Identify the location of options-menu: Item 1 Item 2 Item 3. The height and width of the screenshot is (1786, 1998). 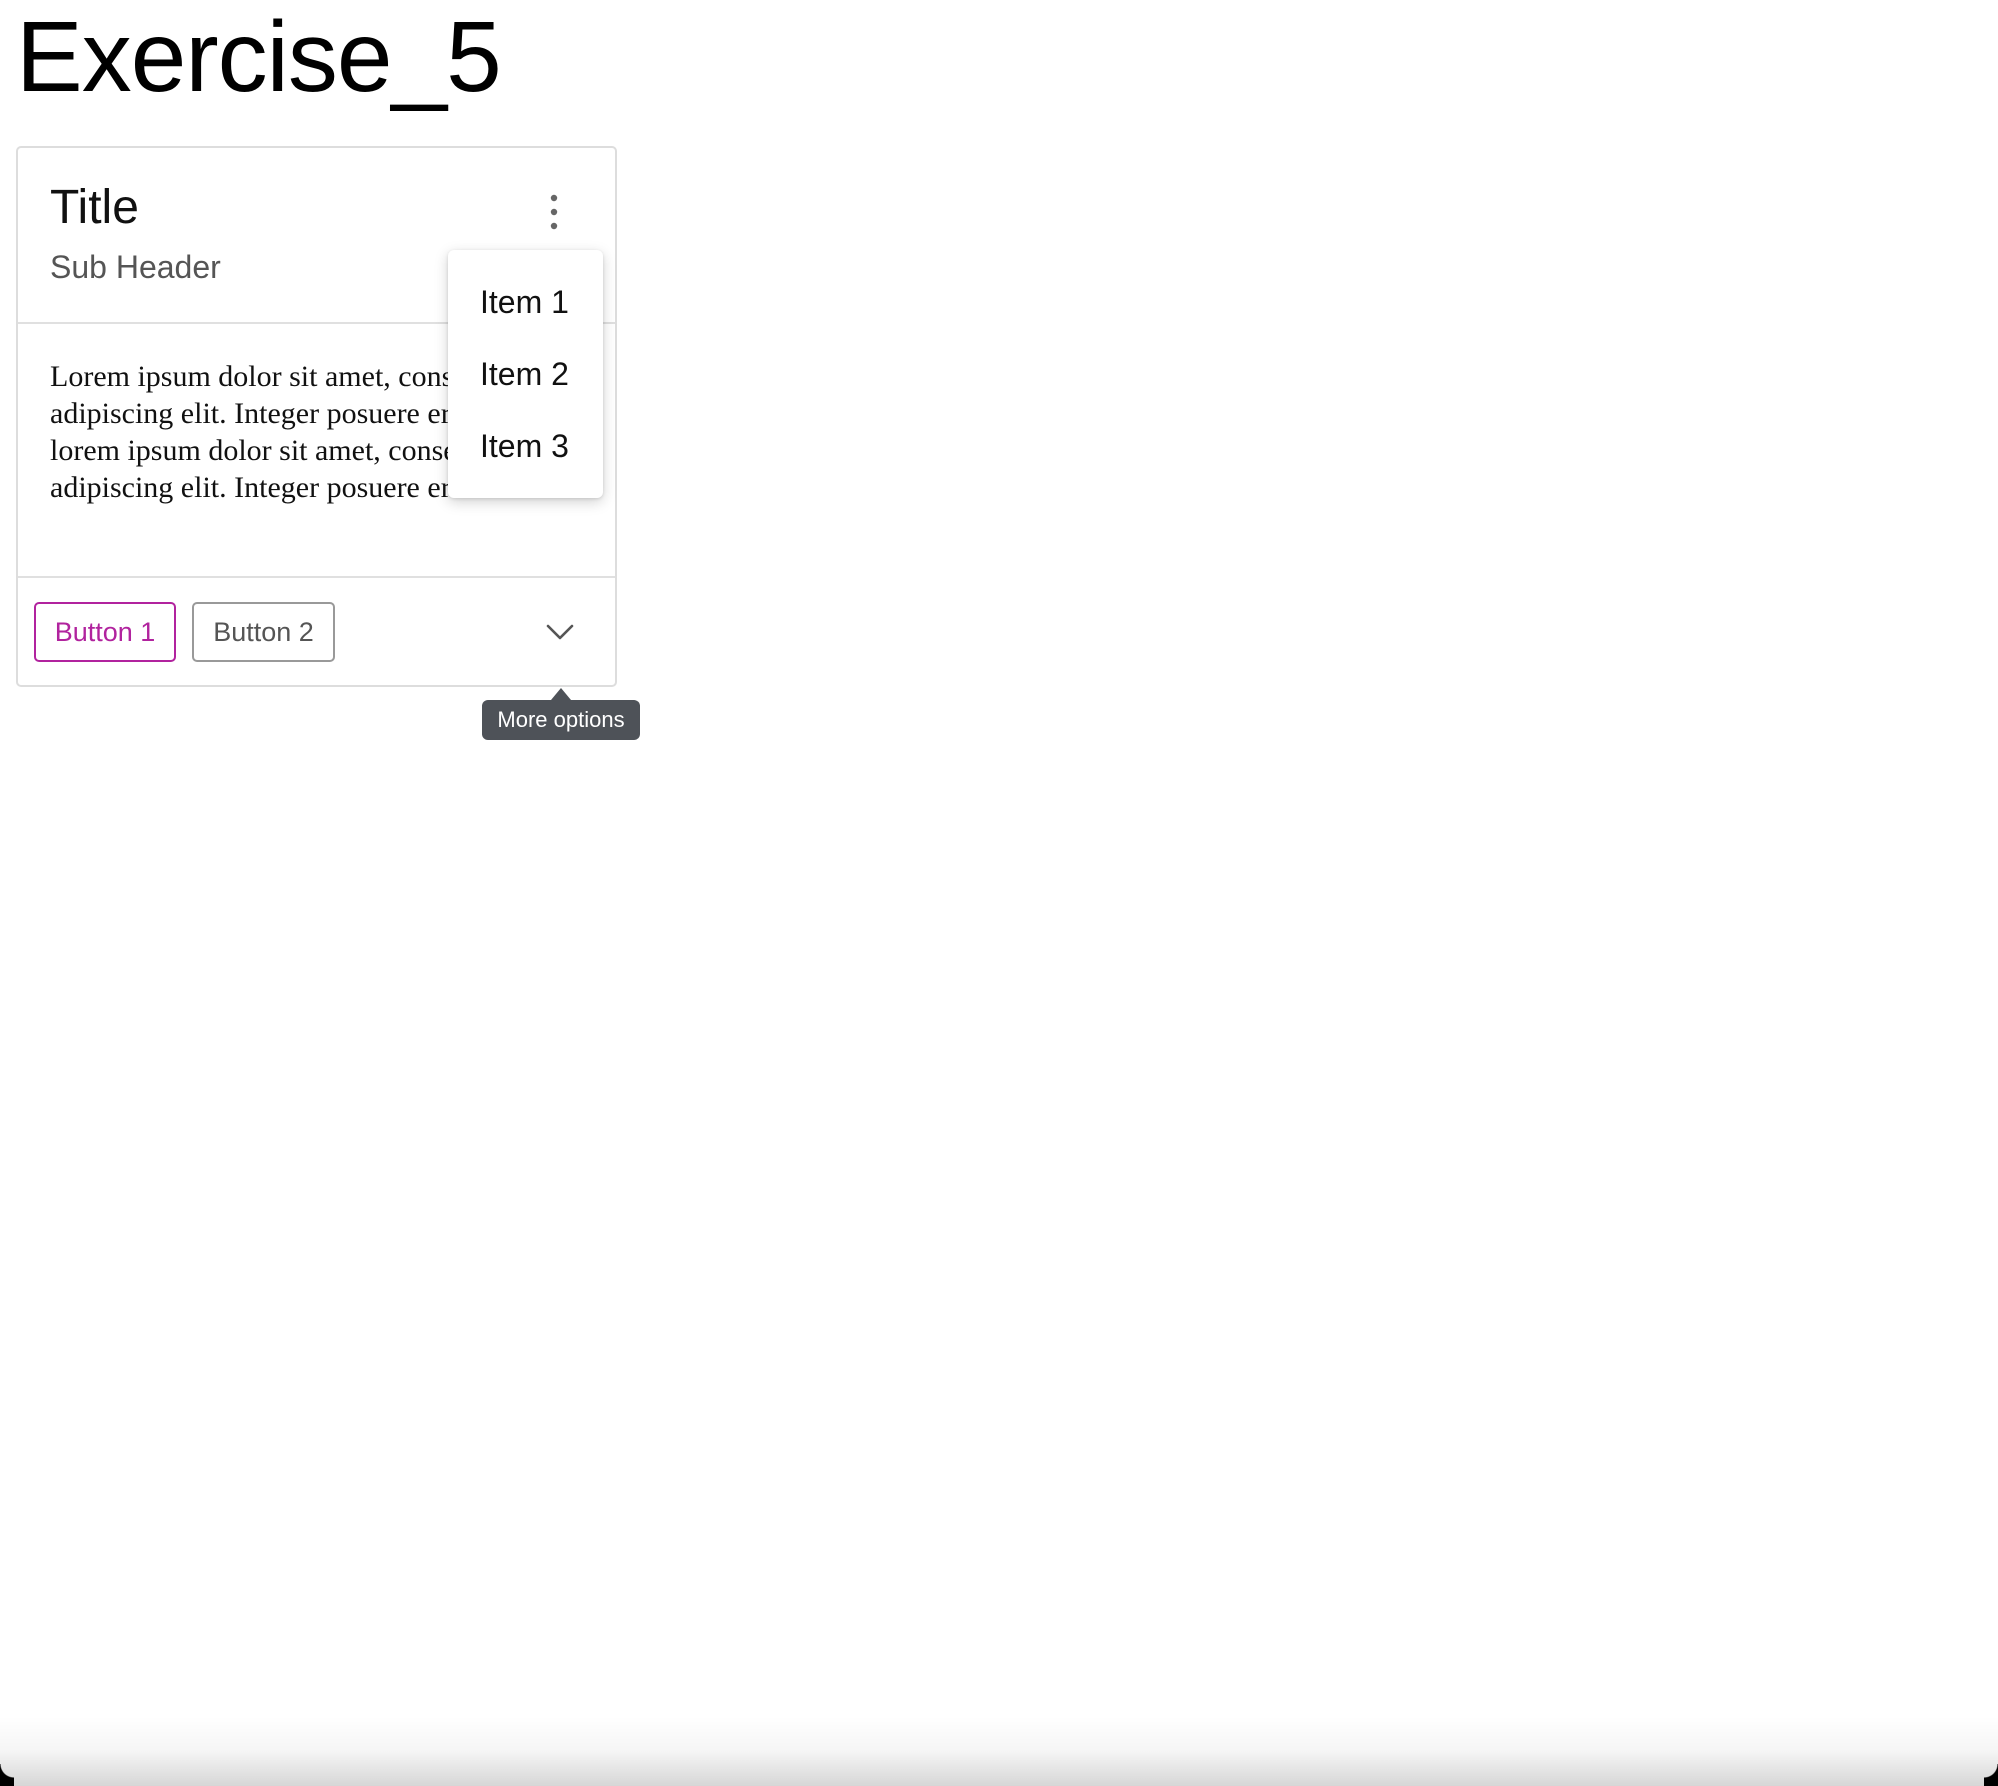
(525, 374).